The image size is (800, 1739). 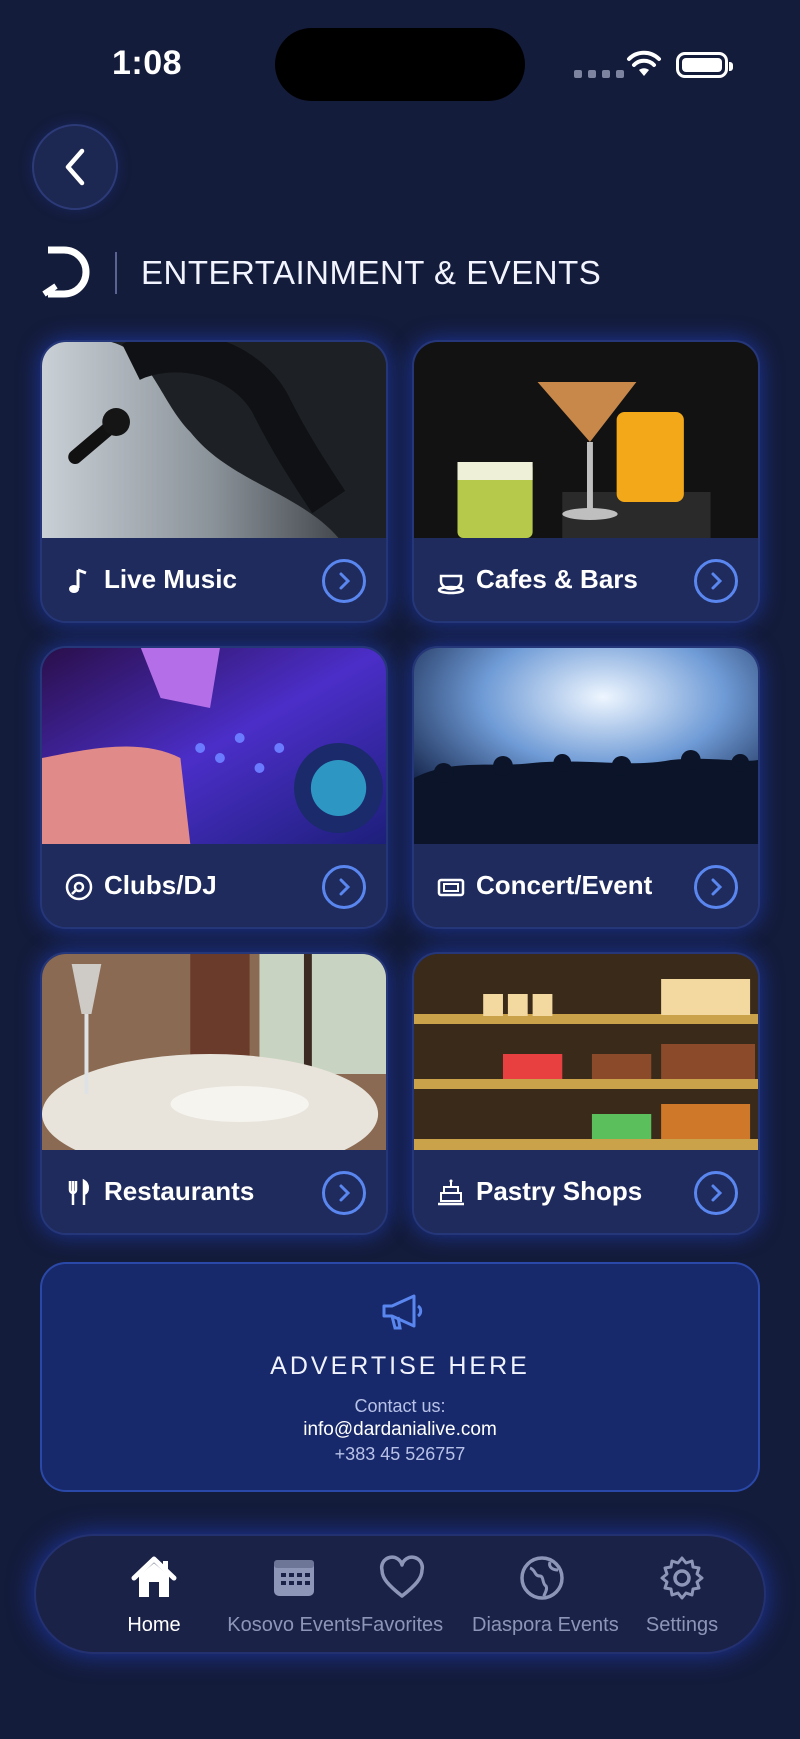 I want to click on music-note-icon, so click(x=78, y=580).